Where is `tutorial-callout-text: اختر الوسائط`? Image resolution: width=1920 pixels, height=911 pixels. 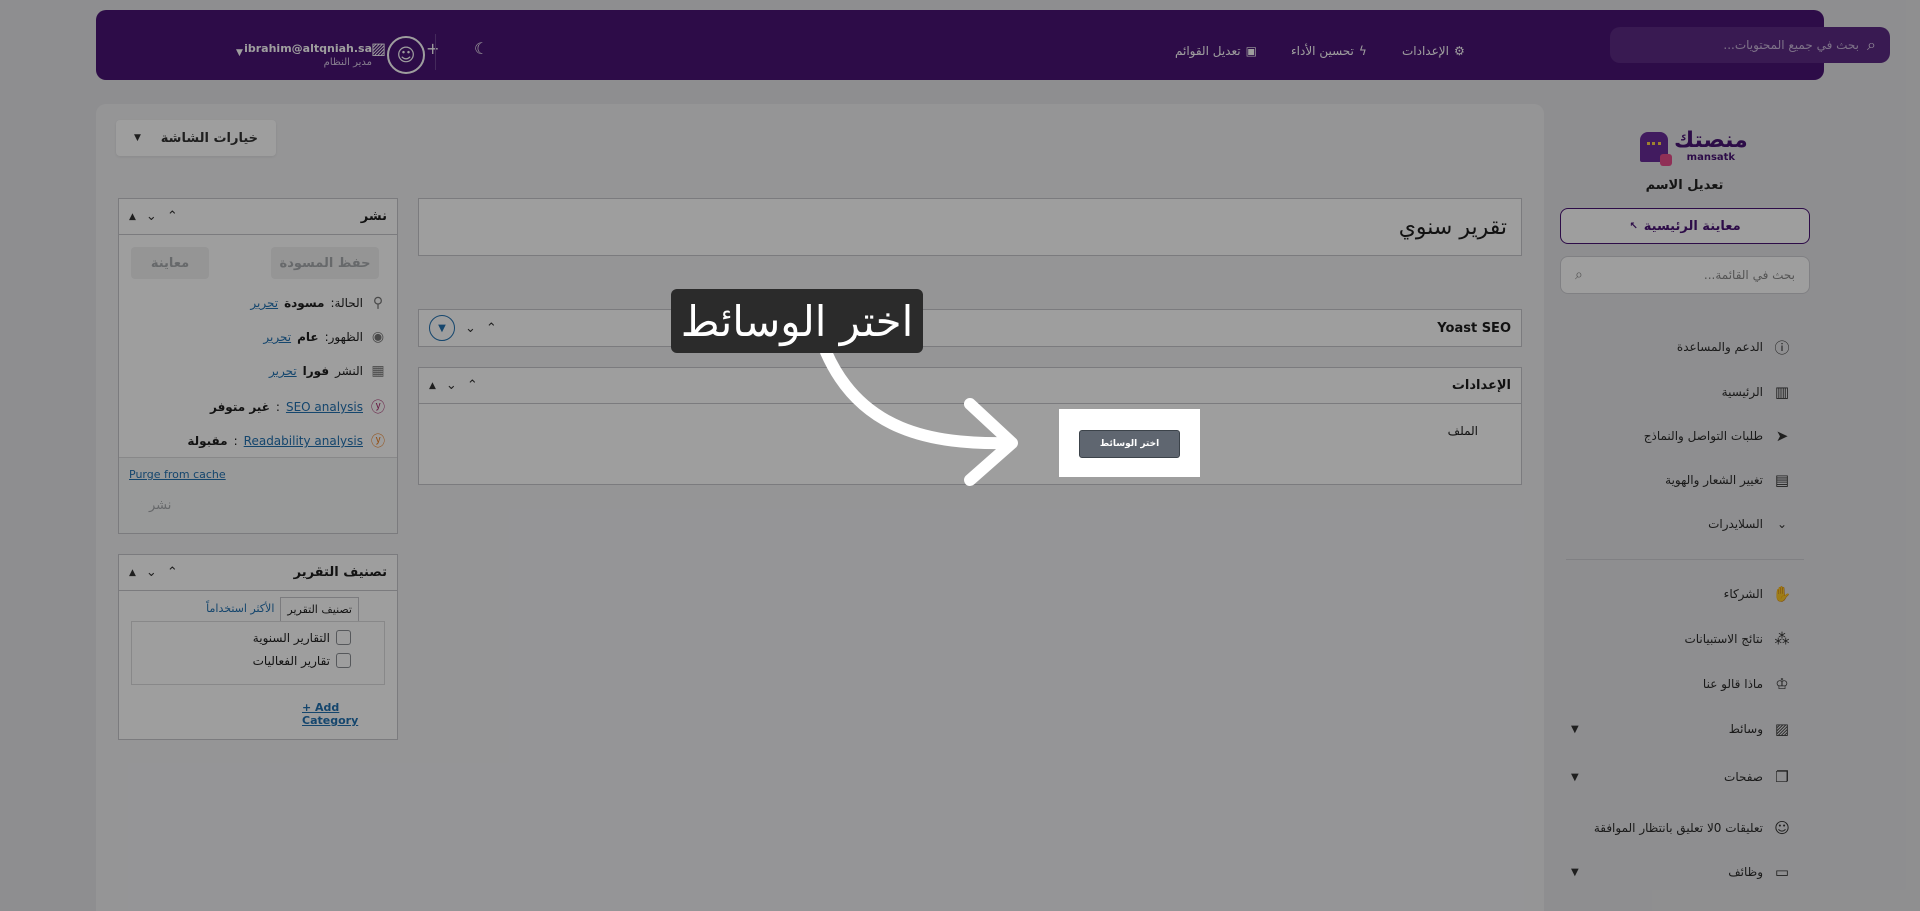 tutorial-callout-text: اختر الوسائط is located at coordinates (797, 321).